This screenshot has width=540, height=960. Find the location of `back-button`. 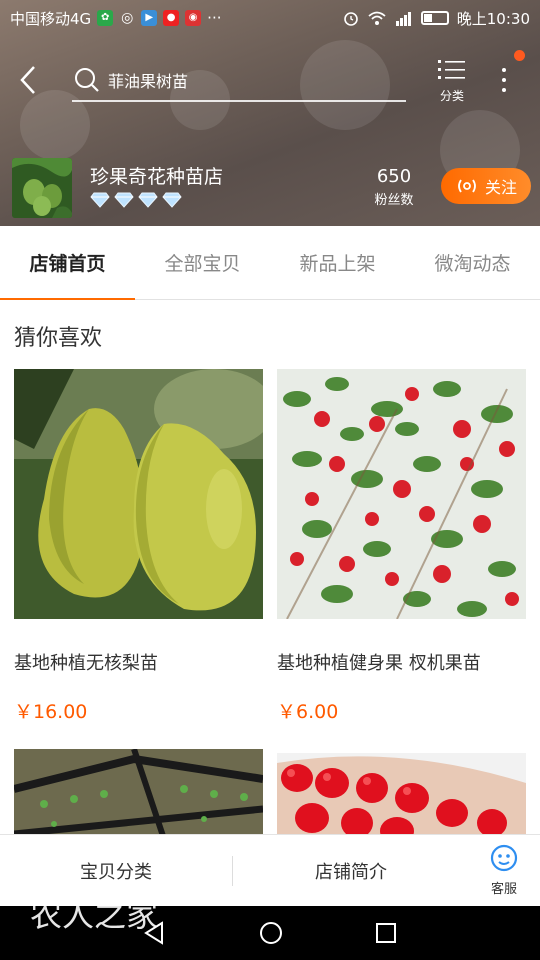

back-button is located at coordinates (28, 80).